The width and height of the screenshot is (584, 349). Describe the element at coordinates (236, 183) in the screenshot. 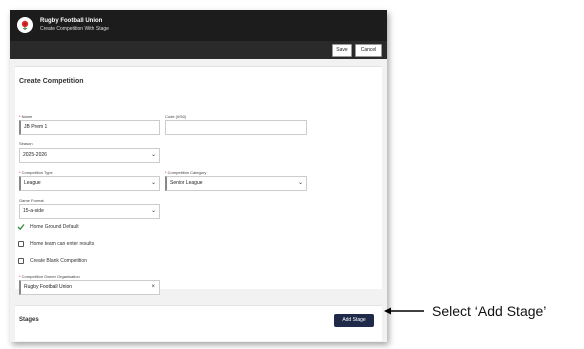

I see `competition-category-select: Senior League ⌄` at that location.